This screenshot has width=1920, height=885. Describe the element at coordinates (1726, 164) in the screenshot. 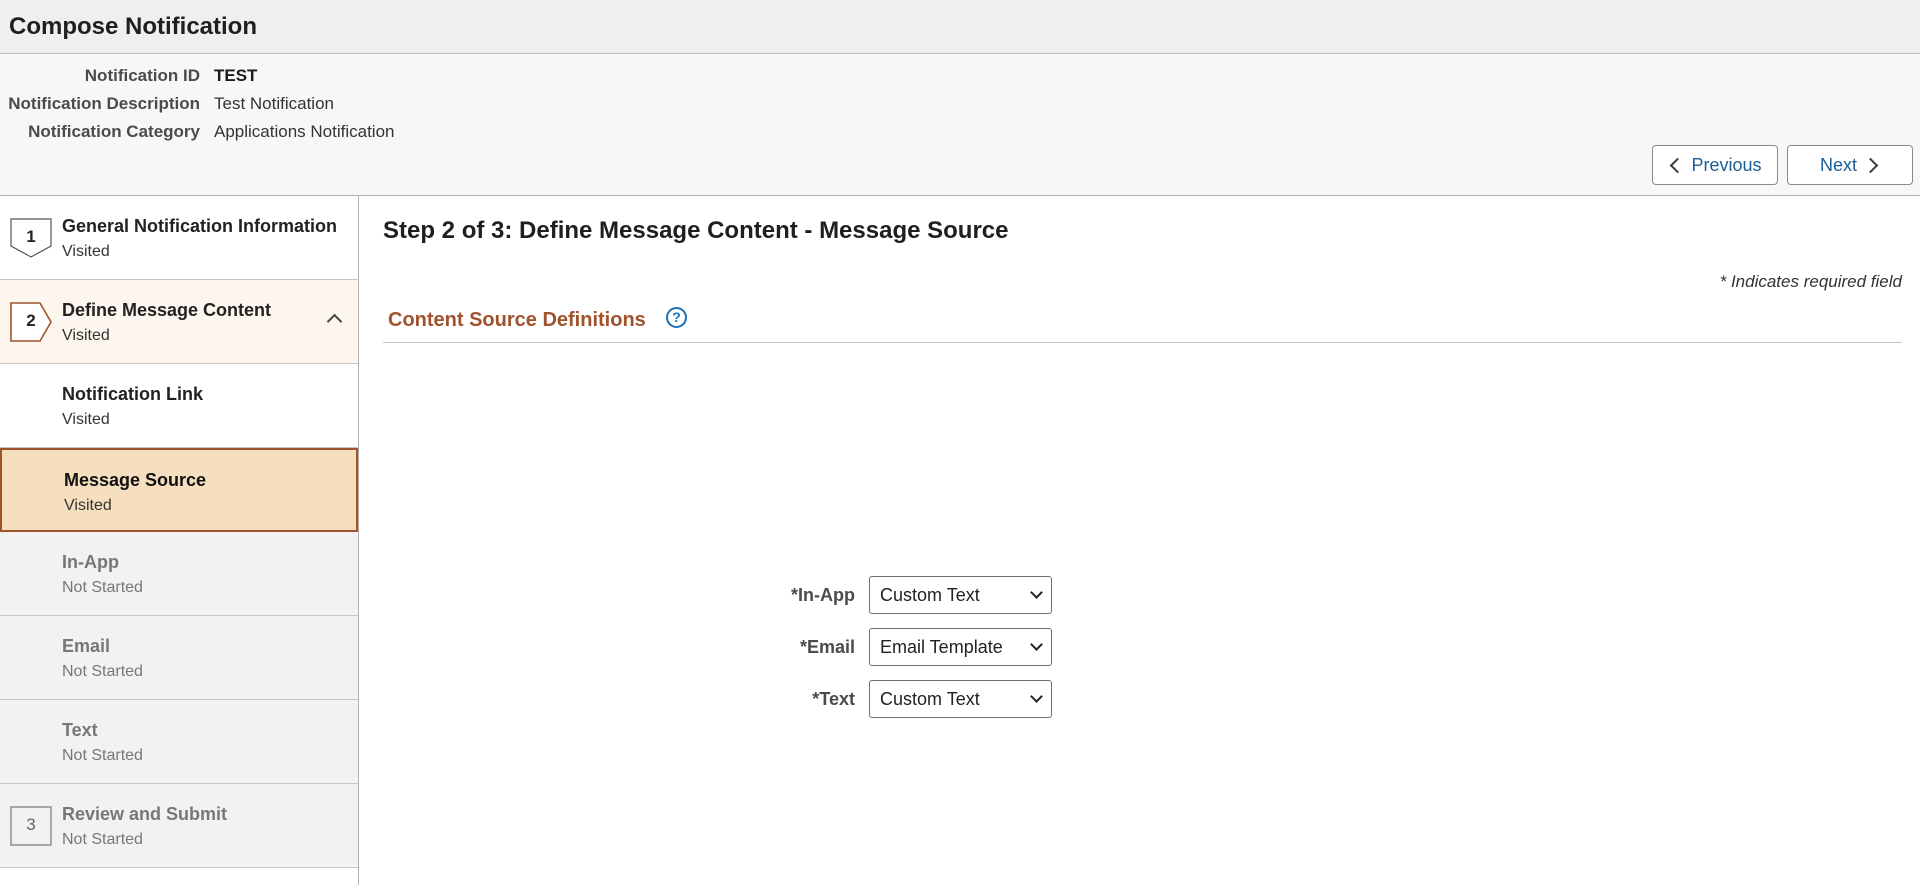

I see `previous-label: Previous` at that location.